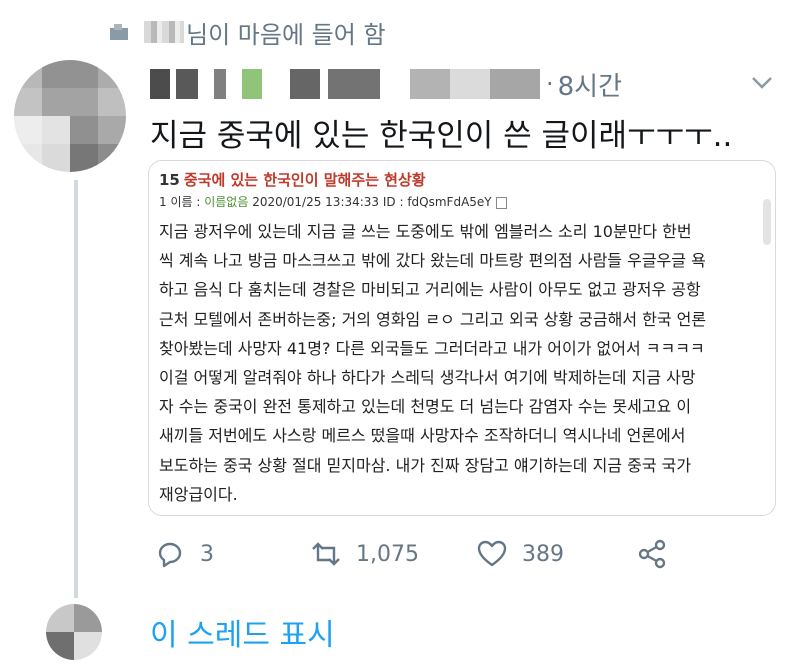  Describe the element at coordinates (286, 34) in the screenshot. I see `social-context-text: 님이 마음에 들어 함` at that location.